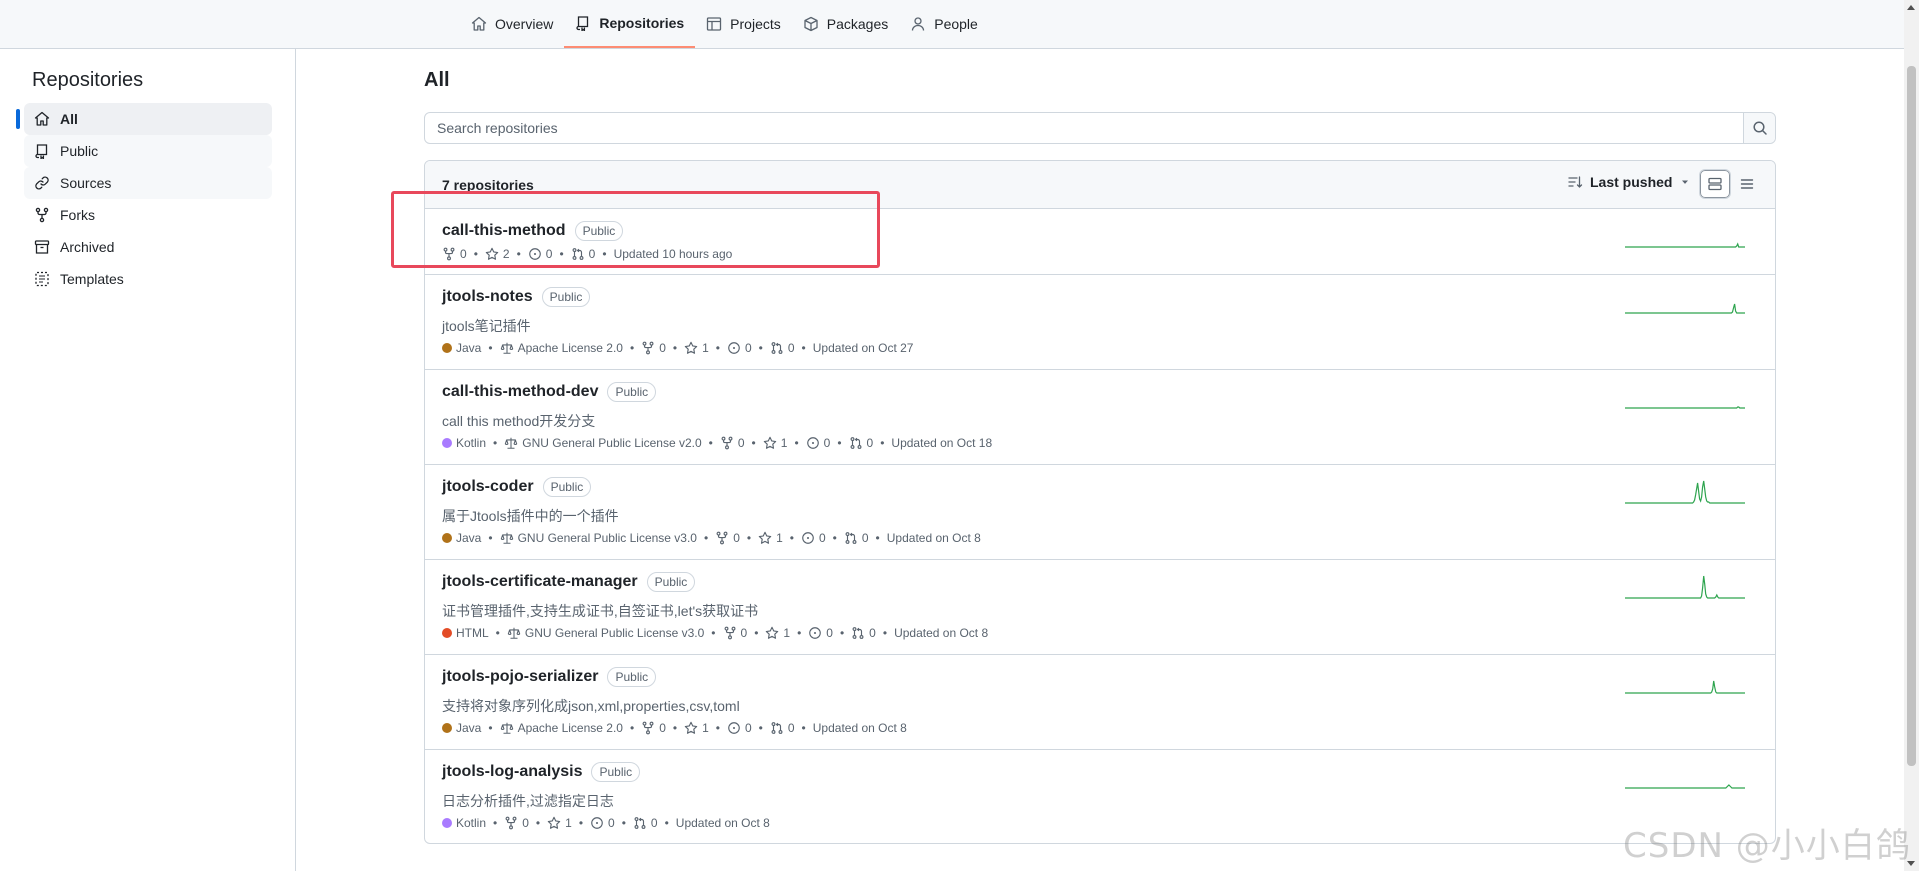 The height and width of the screenshot is (871, 1919). I want to click on stars-count: 1, so click(787, 633).